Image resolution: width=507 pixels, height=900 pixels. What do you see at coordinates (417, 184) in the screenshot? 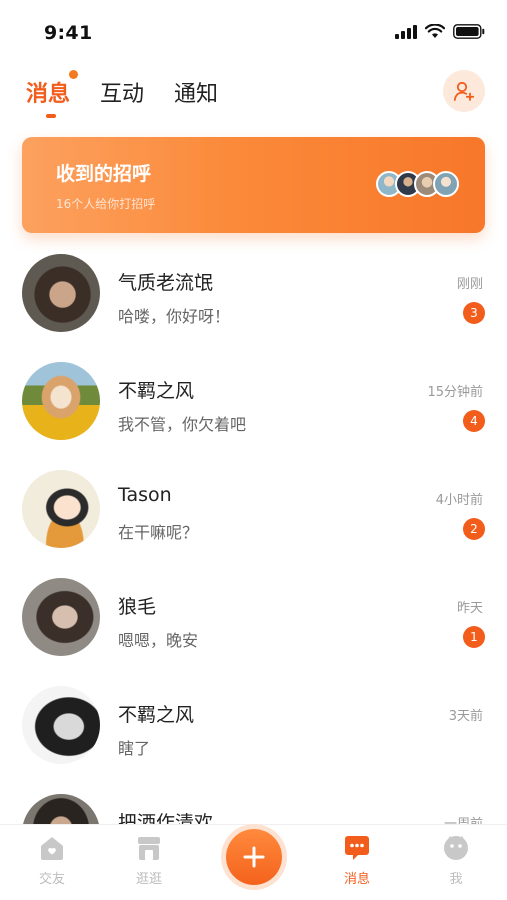
I see `greeting-avatar-stack` at bounding box center [417, 184].